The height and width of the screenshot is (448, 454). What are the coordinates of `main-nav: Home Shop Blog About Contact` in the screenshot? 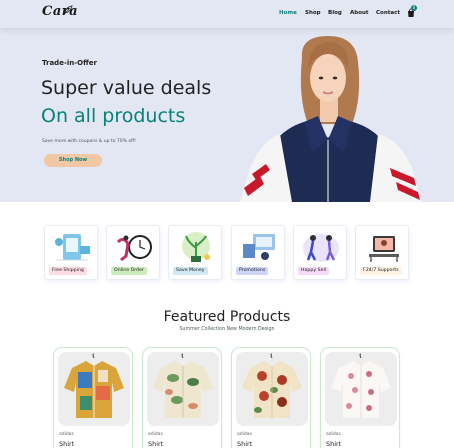 It's located at (227, 16).